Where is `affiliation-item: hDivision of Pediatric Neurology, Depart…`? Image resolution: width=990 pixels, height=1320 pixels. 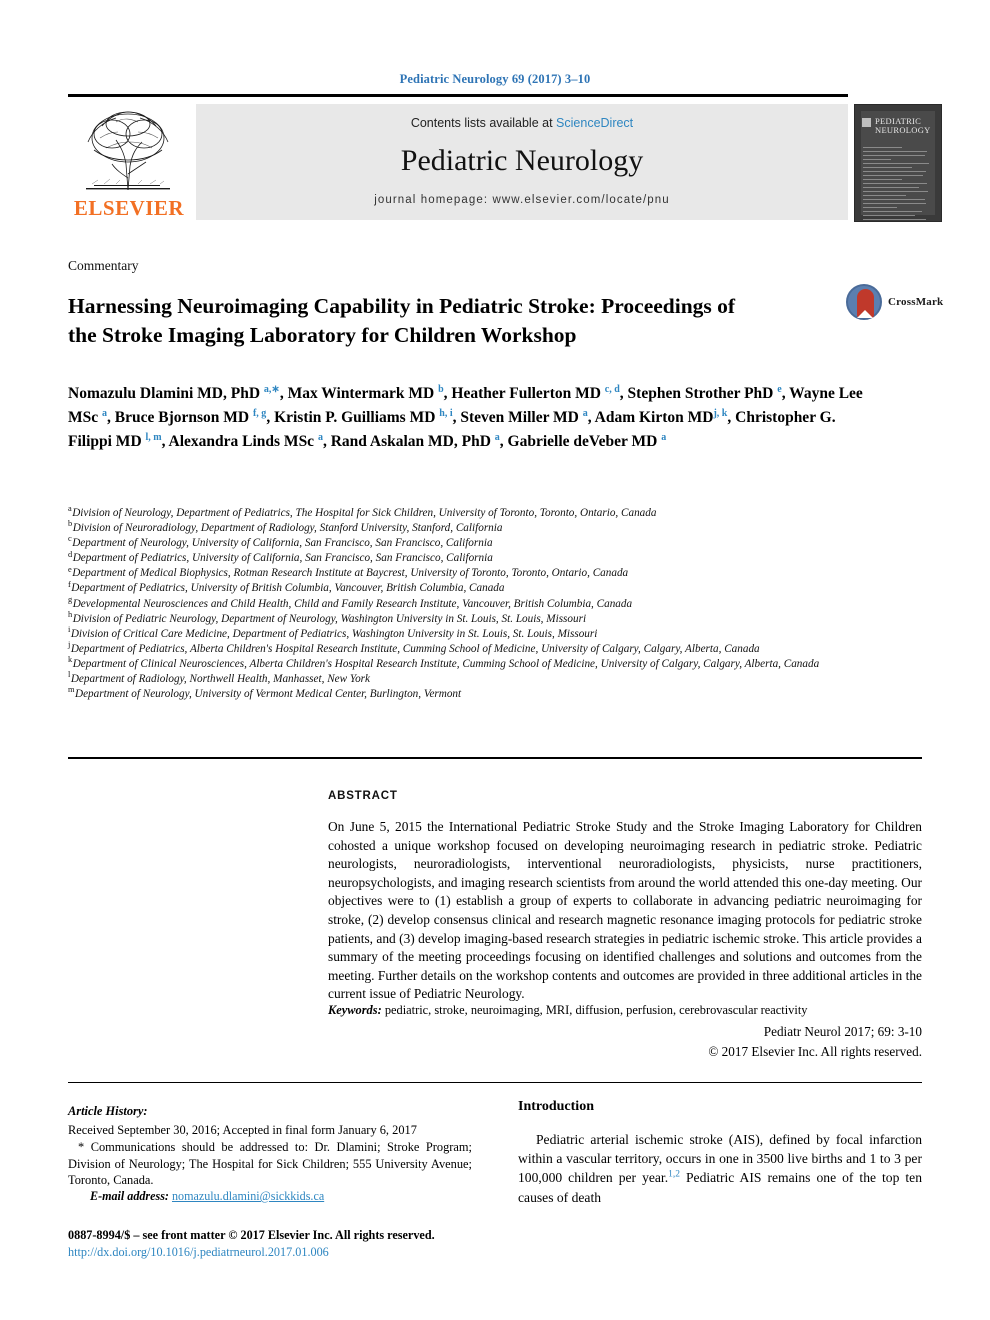 affiliation-item: hDivision of Pediatric Neurology, Depart… is located at coordinates (468, 618).